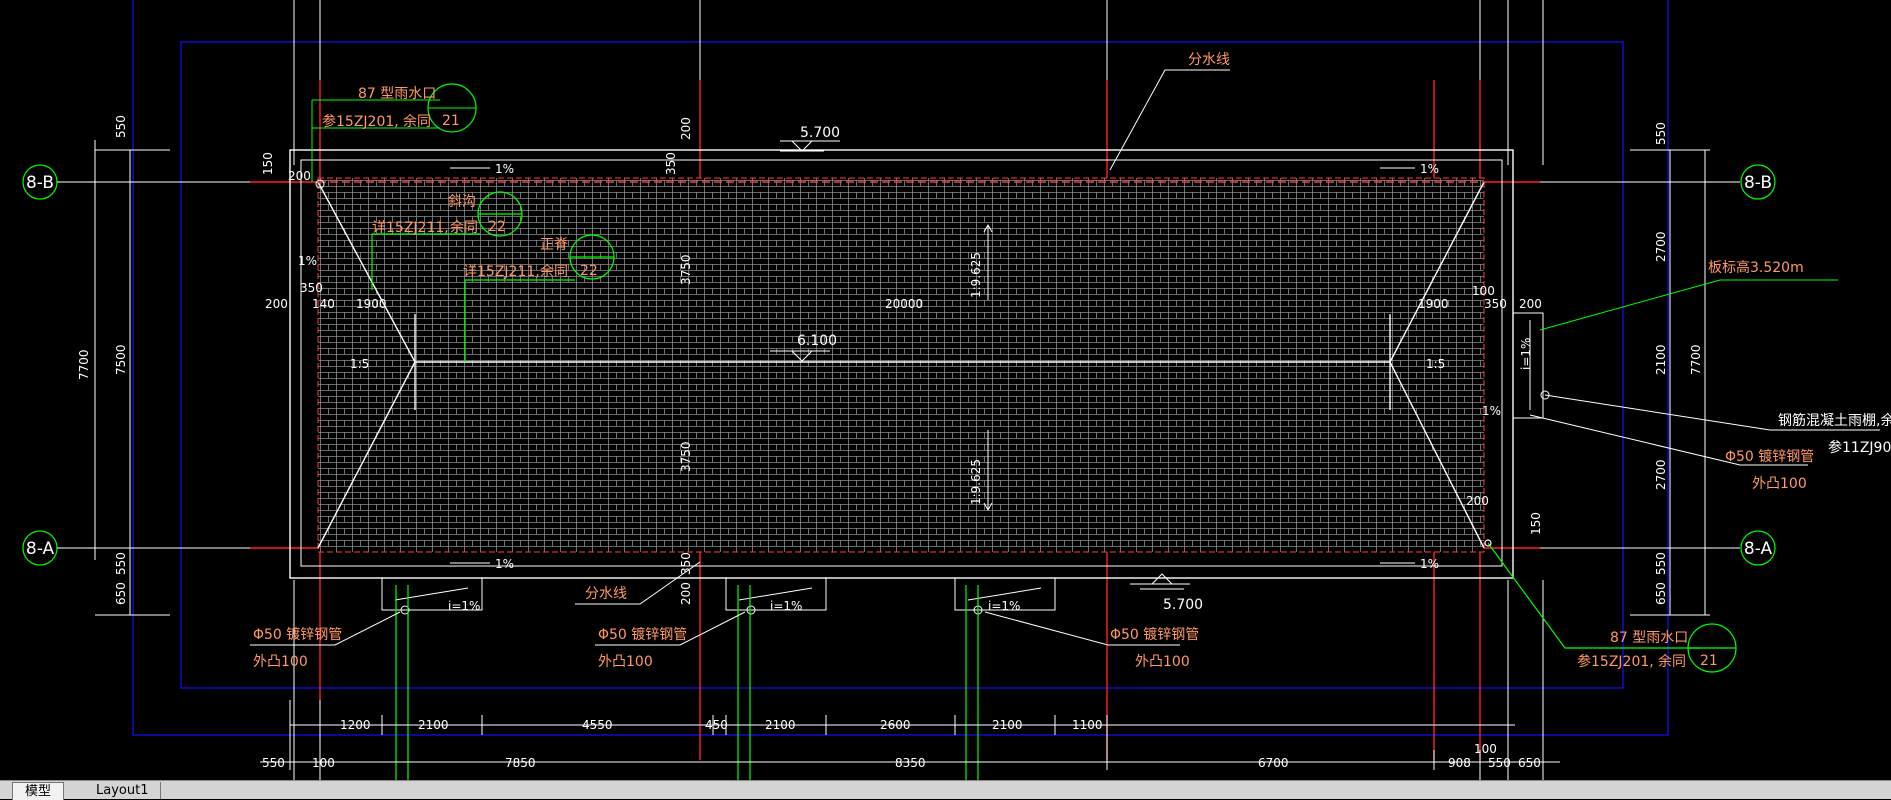 This screenshot has height=800, width=1891. Describe the element at coordinates (1834, 420) in the screenshot. I see `canopy-desc: 钢筋混凝土雨棚,余同` at that location.